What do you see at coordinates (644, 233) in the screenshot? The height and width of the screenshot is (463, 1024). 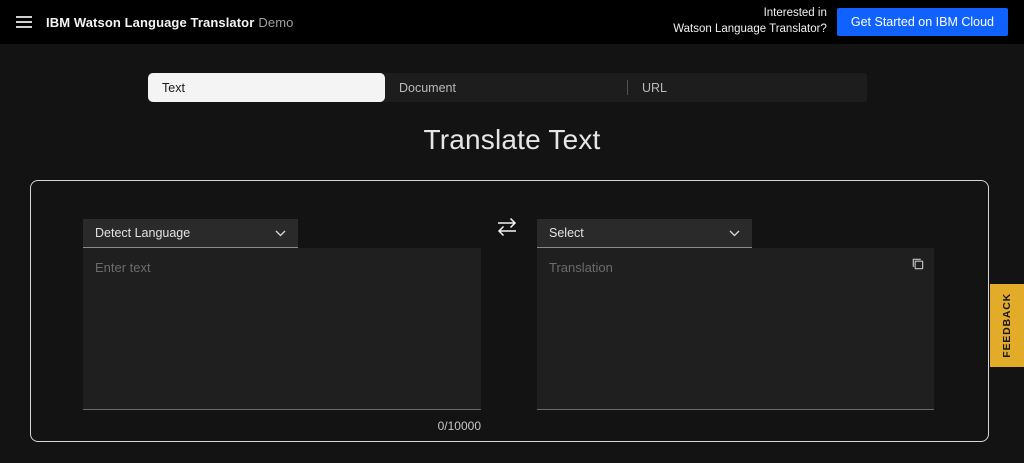 I see `target-language-dropdown: Select` at bounding box center [644, 233].